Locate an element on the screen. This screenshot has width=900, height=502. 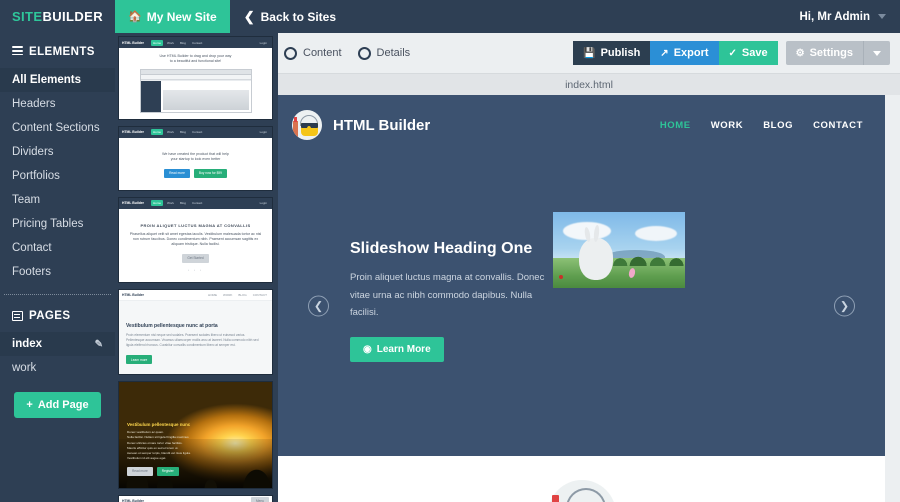
preview-nav-work: WORK is located at coordinates (727, 125).